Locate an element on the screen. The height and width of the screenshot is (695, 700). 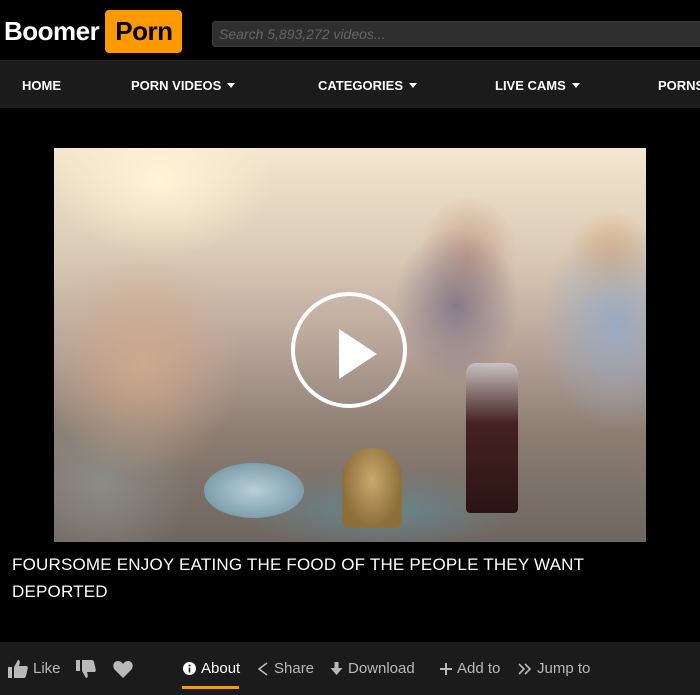
dislike-button is located at coordinates (88, 668).